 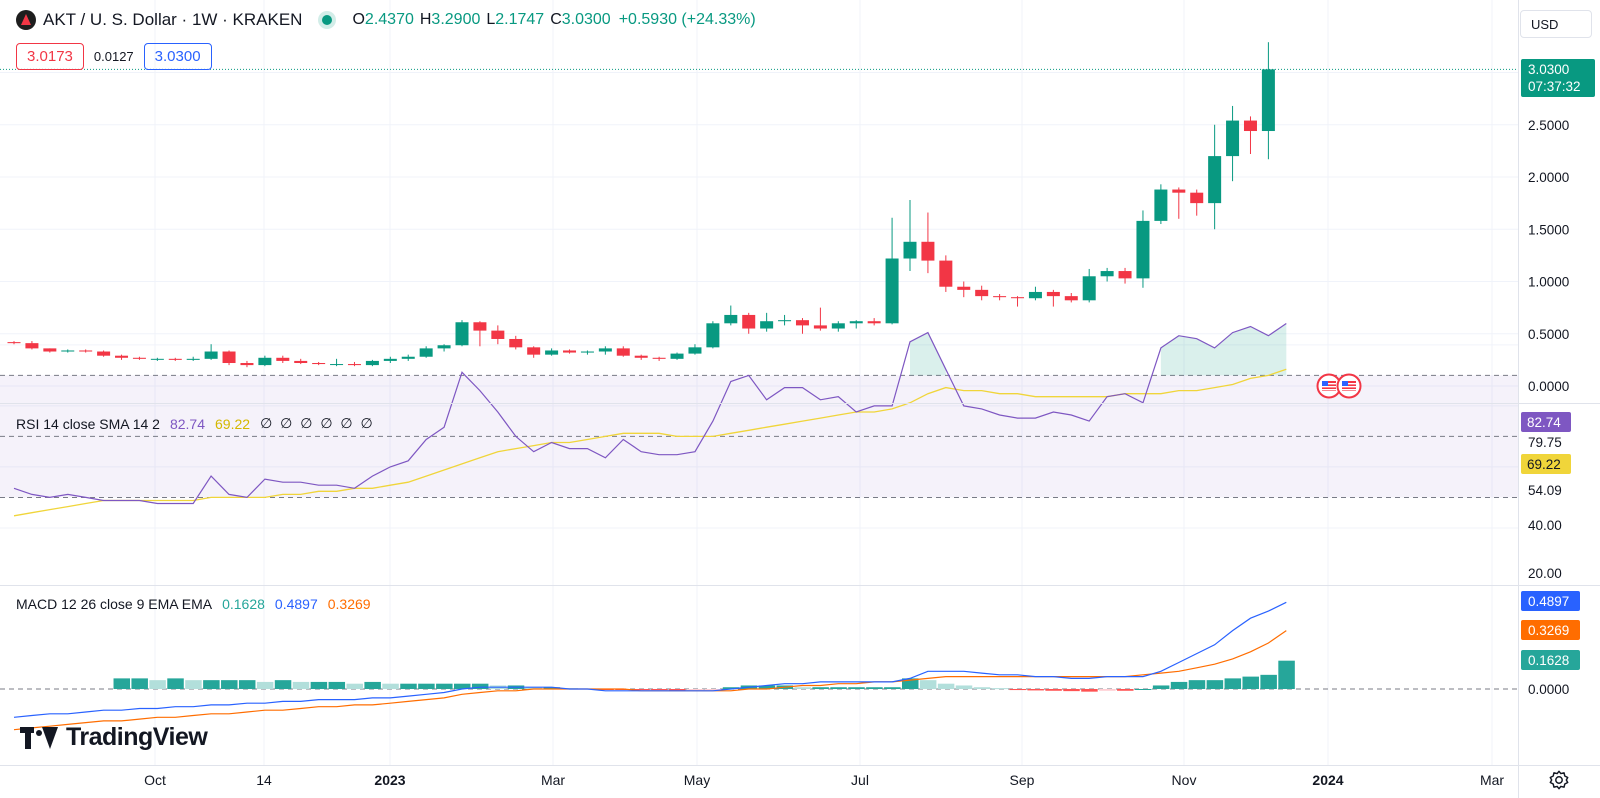 What do you see at coordinates (296, 604) in the screenshot?
I see `macd-line-value: 0.4897` at bounding box center [296, 604].